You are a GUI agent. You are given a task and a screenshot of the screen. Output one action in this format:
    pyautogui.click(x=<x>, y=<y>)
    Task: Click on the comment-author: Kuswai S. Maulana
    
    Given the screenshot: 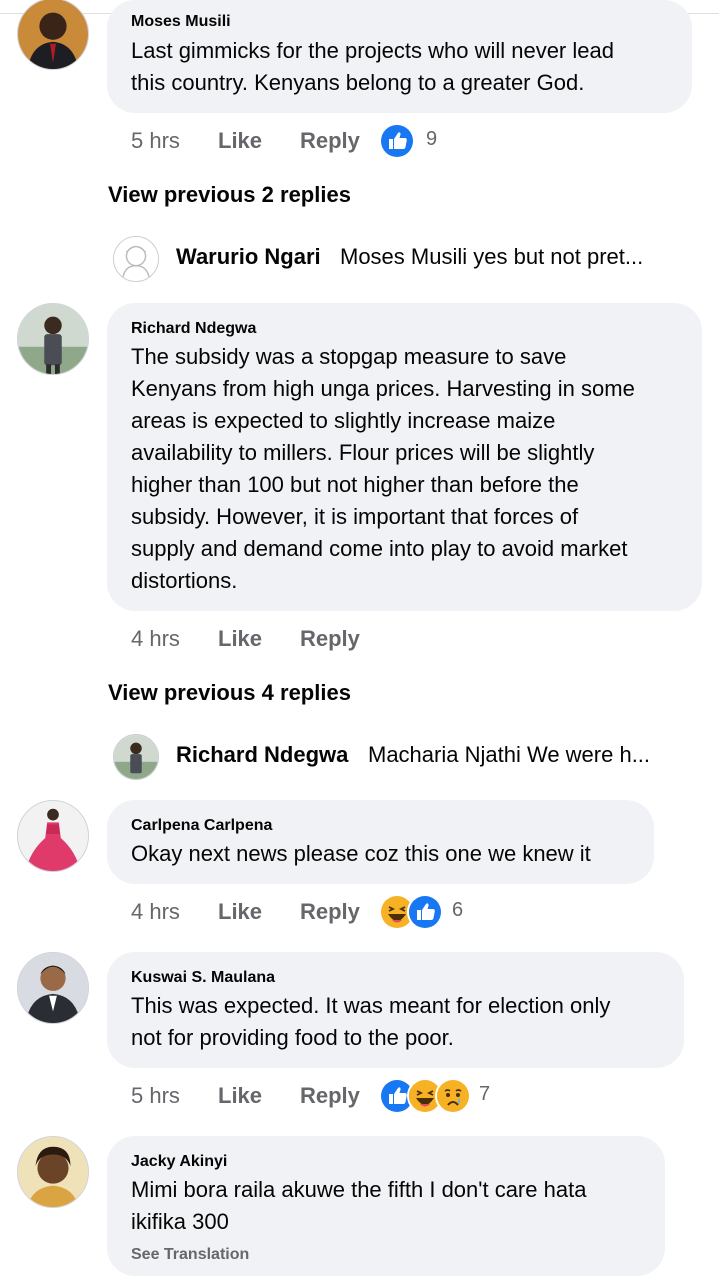 What is the action you would take?
    pyautogui.click(x=203, y=978)
    